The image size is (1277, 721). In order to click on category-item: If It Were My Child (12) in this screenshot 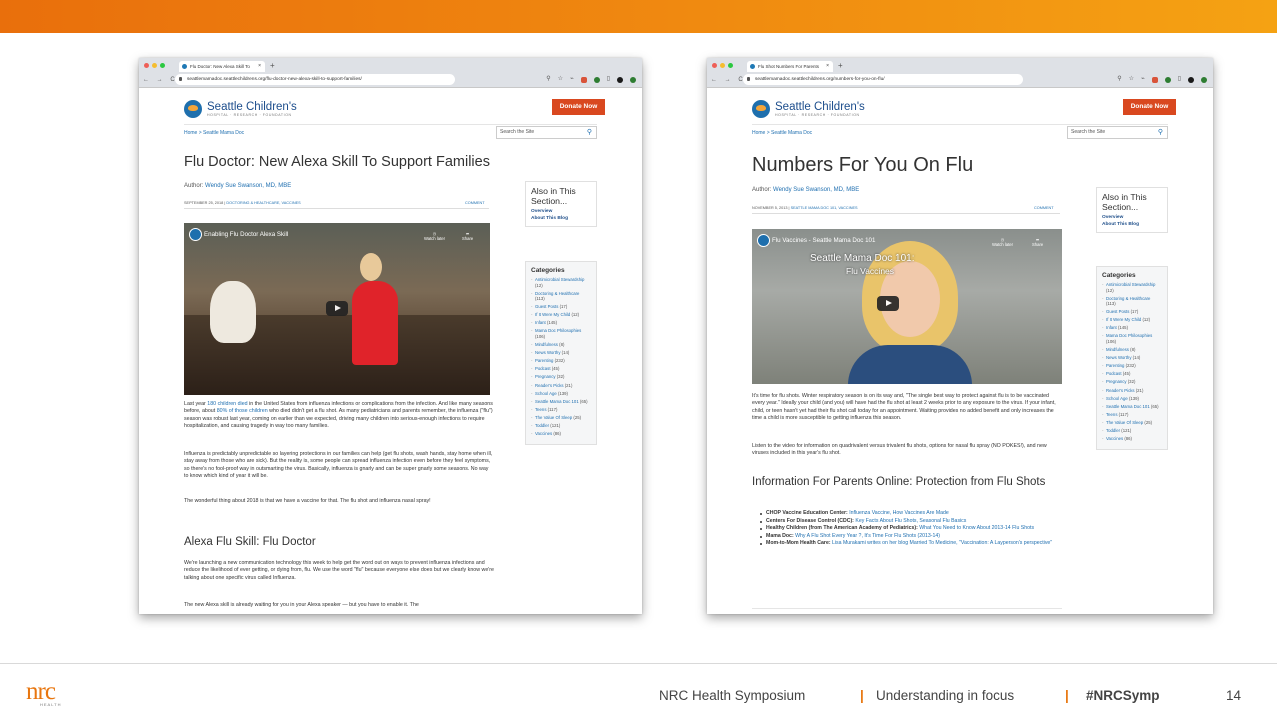, I will do `click(561, 315)`.